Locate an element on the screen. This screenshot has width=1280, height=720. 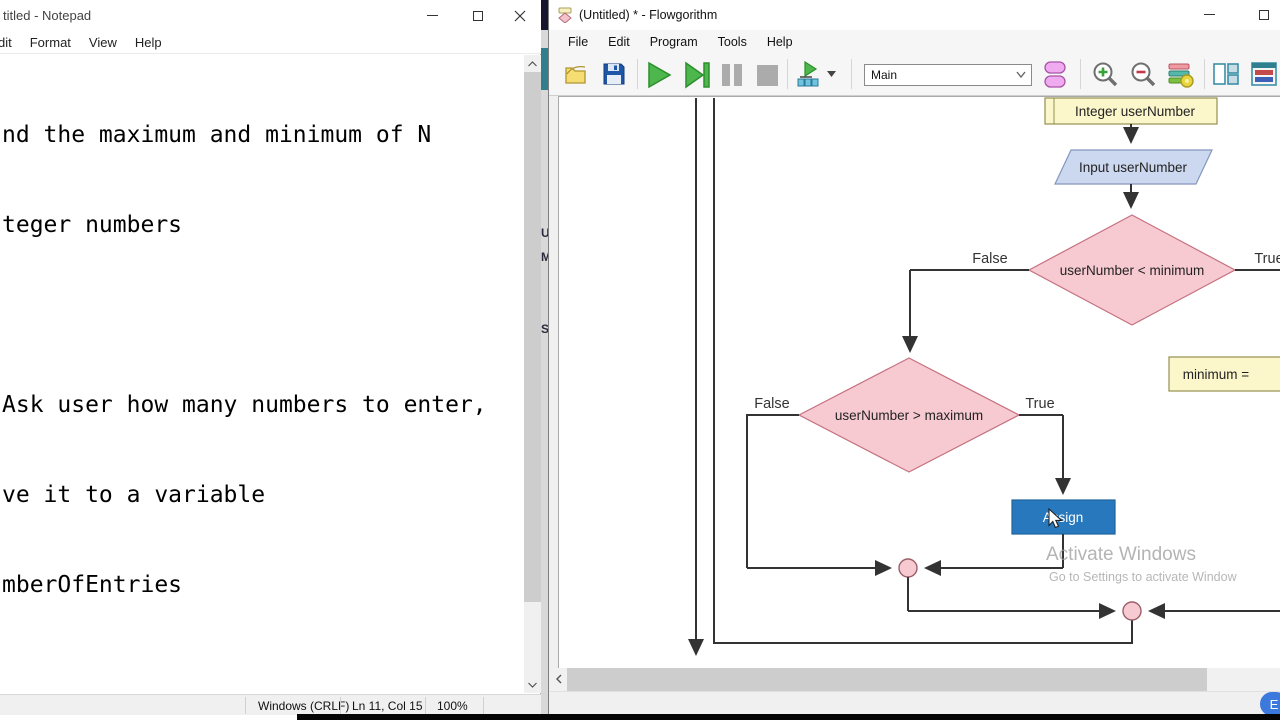
menu-format: Format is located at coordinates (50, 42).